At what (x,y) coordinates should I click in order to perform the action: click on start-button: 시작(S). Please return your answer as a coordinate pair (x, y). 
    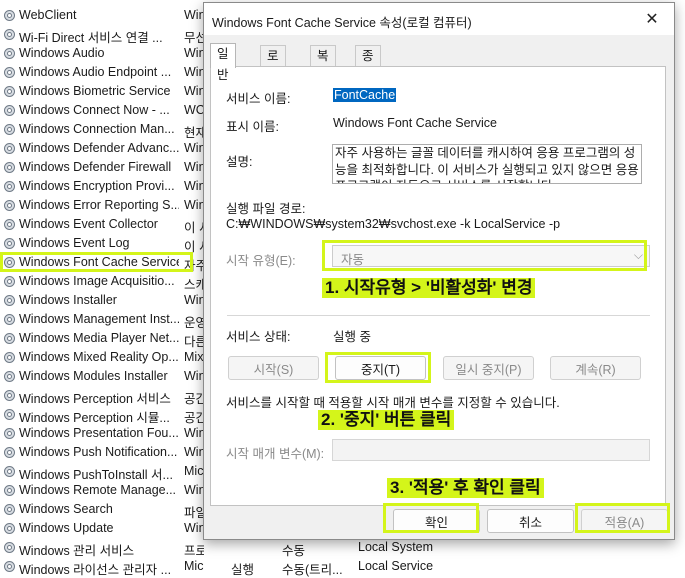
    Looking at the image, I should click on (273, 368).